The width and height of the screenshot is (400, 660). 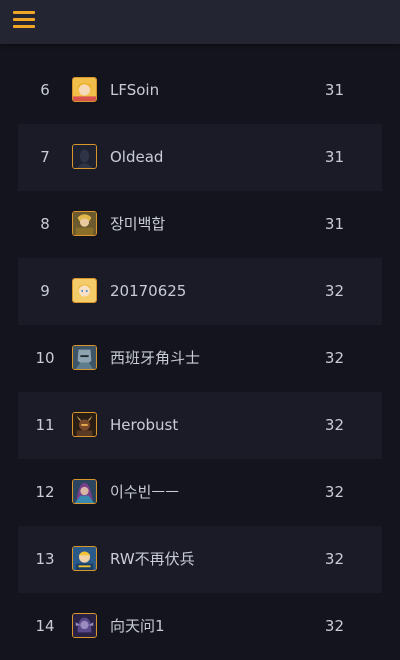 I want to click on sorceress-portrait-icon, so click(x=84, y=491).